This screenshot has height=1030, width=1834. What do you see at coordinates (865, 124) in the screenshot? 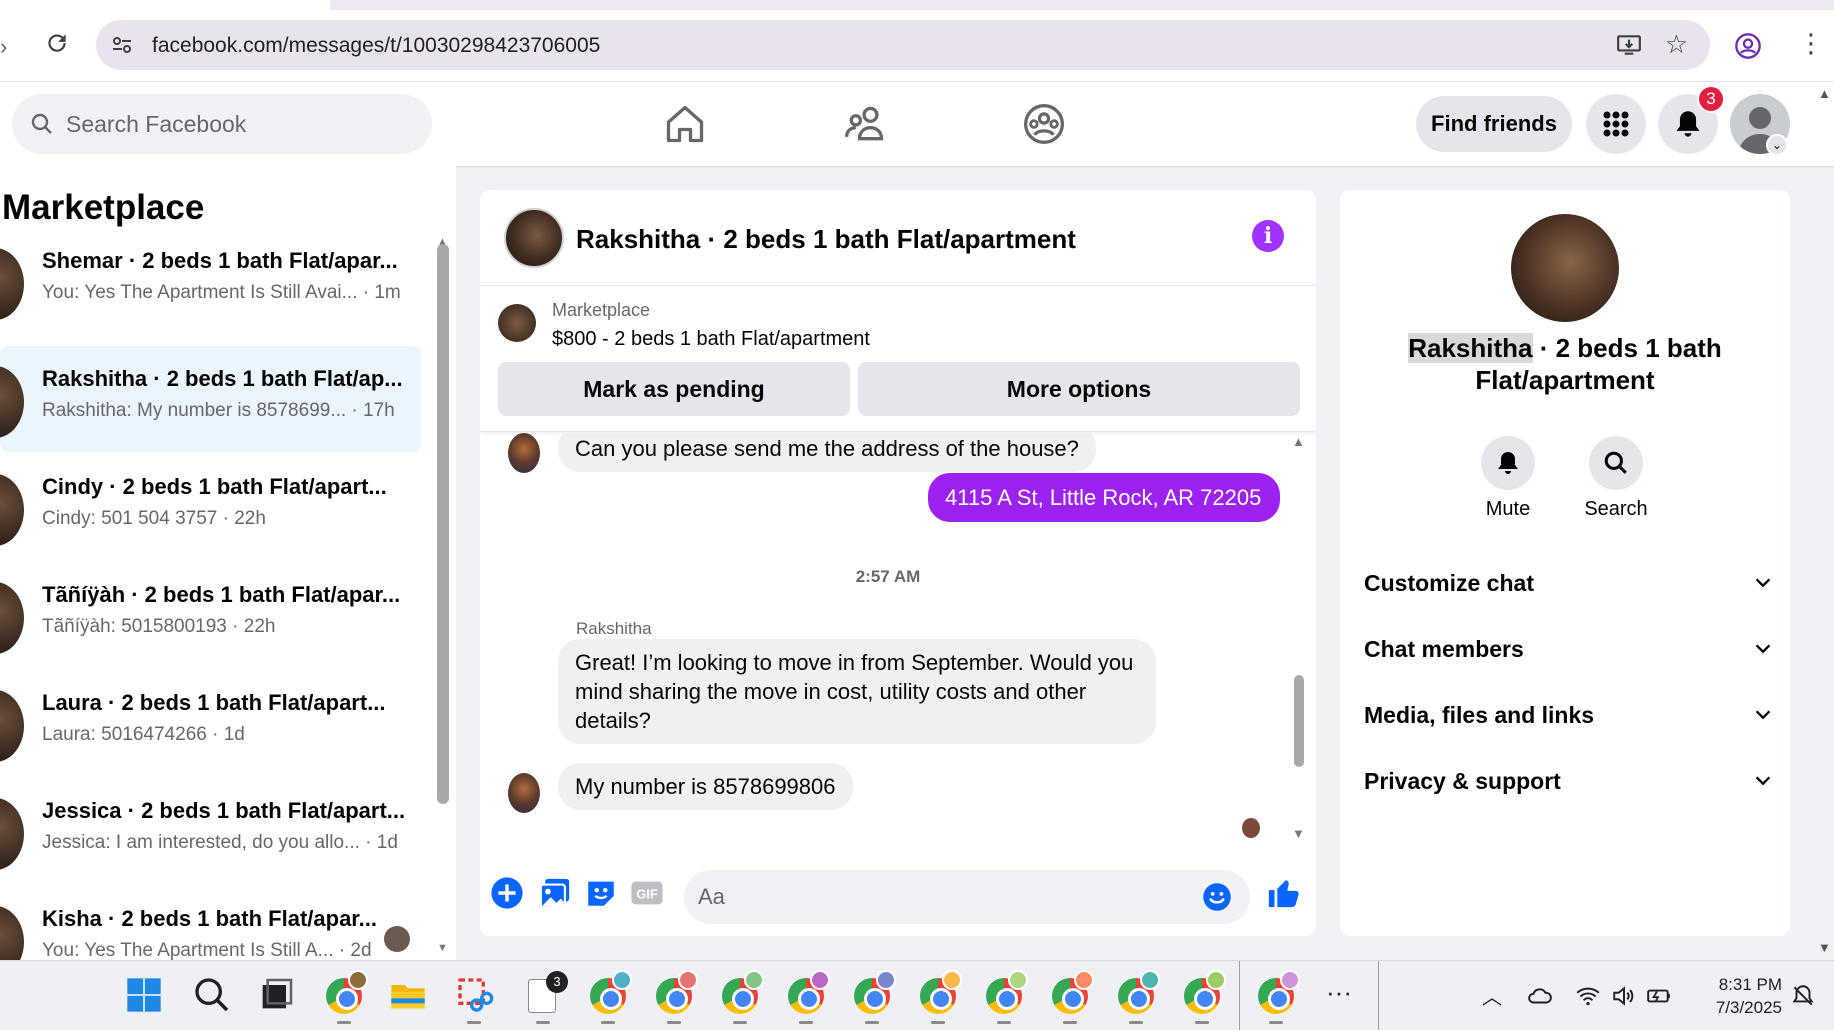
I see `friends-icon` at bounding box center [865, 124].